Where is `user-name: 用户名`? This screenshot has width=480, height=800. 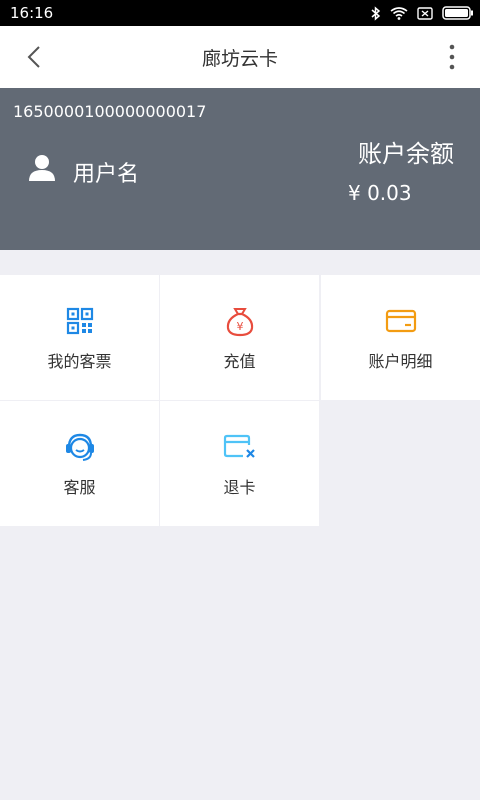
user-name: 用户名 is located at coordinates (106, 174).